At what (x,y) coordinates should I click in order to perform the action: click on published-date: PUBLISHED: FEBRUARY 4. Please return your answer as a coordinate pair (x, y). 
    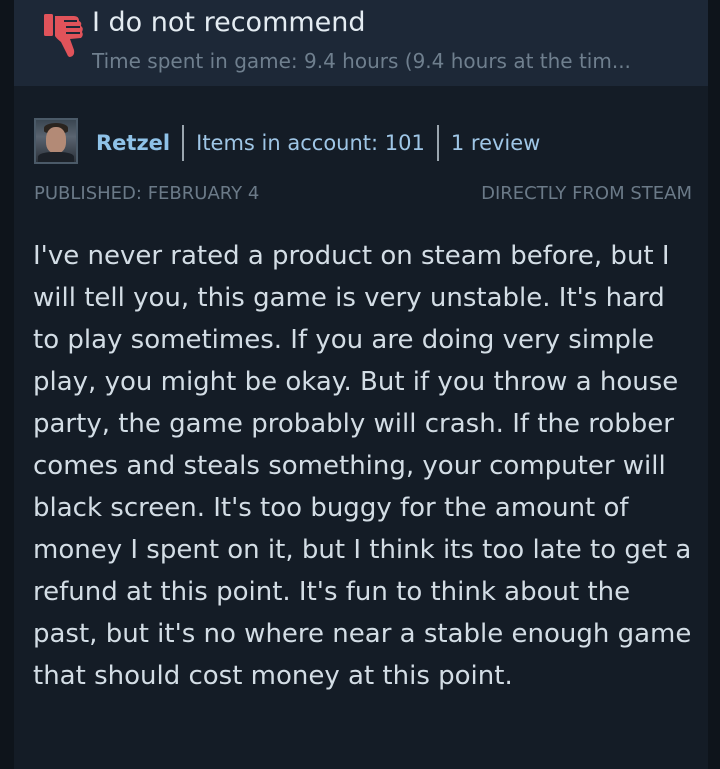
    Looking at the image, I should click on (147, 193).